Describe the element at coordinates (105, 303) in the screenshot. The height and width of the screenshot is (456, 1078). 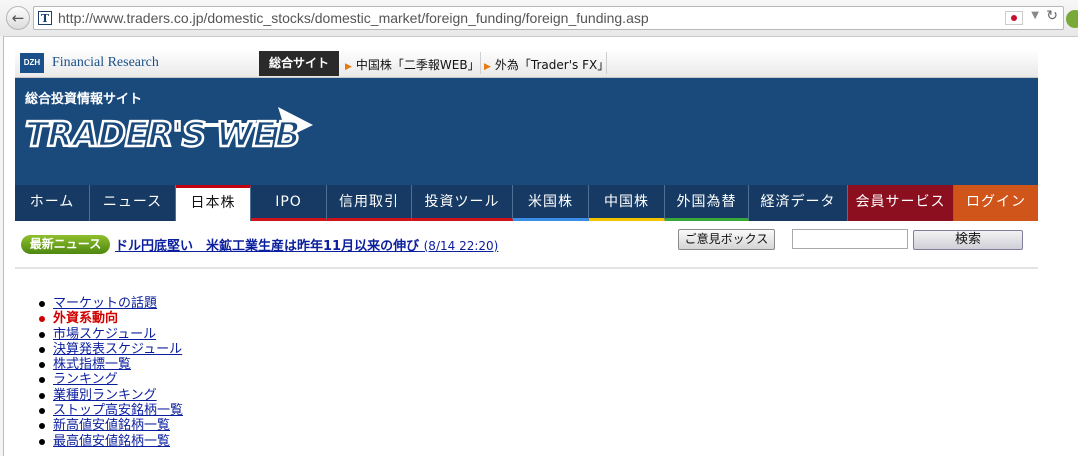
I see `menu-link-market-topics: マーケットの話題` at that location.